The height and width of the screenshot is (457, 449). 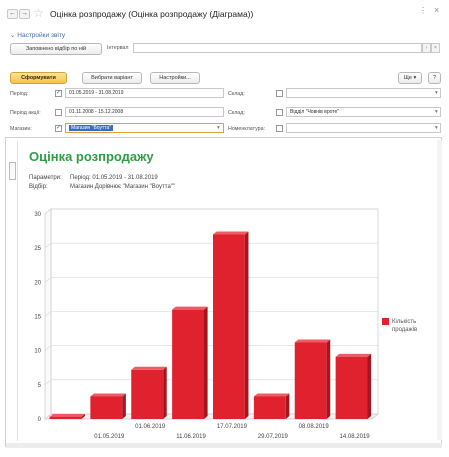 What do you see at coordinates (37, 249) in the screenshot?
I see `y-tick-label: 25` at bounding box center [37, 249].